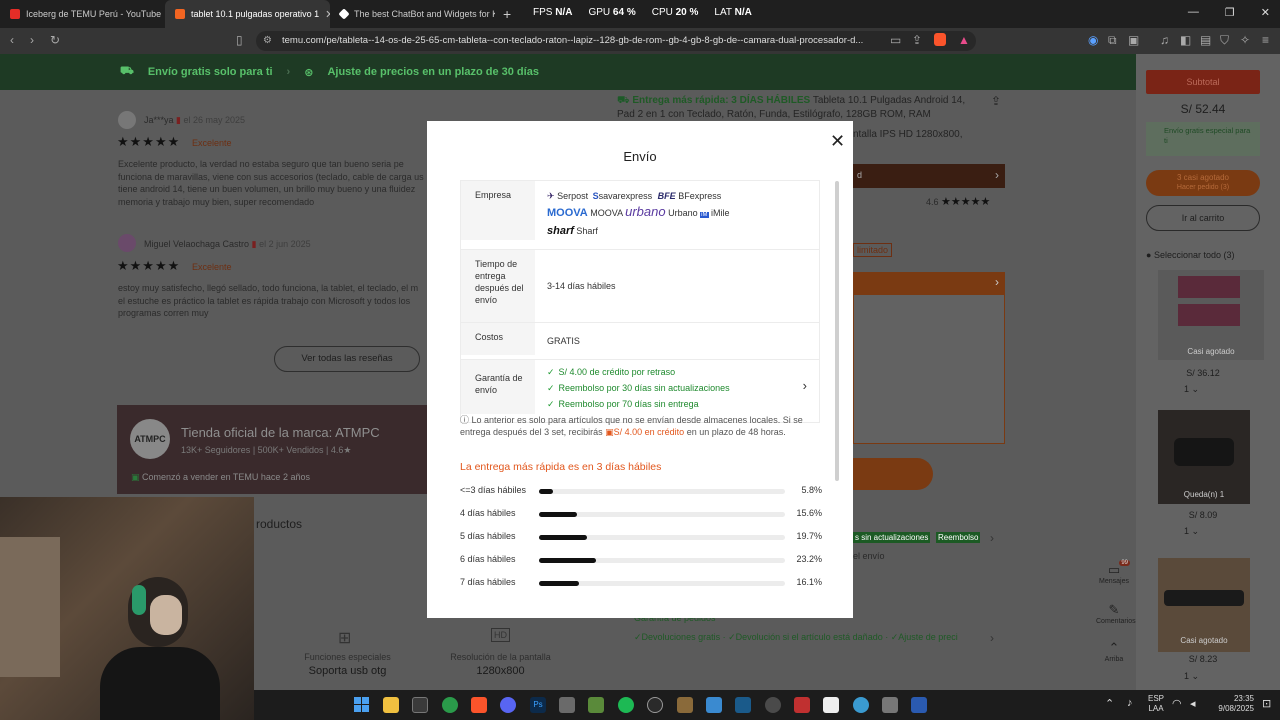 The width and height of the screenshot is (1280, 720). I want to click on distribution-row: 5 días hábiles 19.7%, so click(641, 537).